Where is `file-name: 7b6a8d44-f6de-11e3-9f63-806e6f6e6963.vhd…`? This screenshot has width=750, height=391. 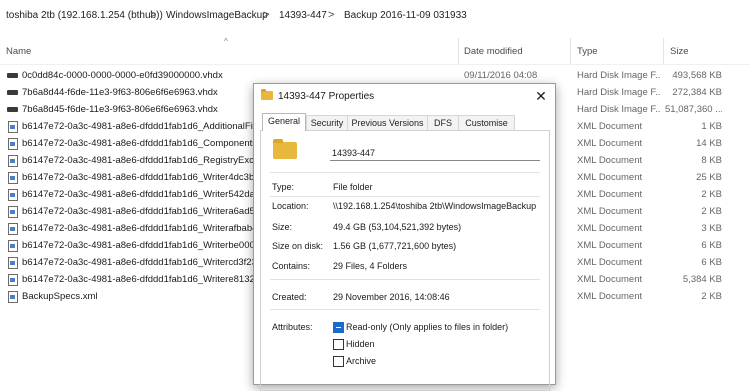
file-name: 7b6a8d44-f6de-11e3-9f63-806e6f6e6963.vhd… is located at coordinates (120, 92).